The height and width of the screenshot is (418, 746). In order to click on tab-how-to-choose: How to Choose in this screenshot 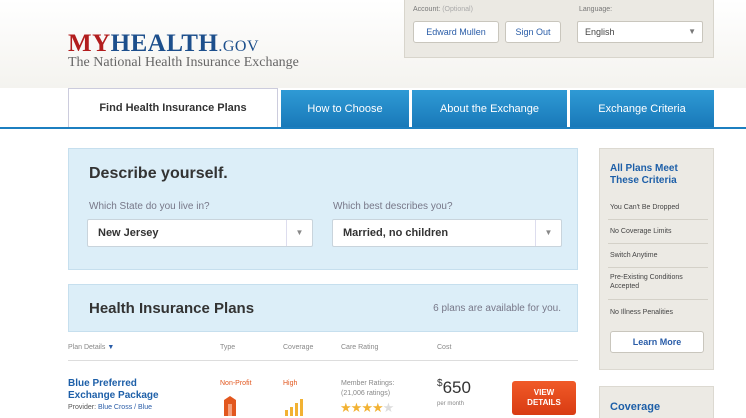, I will do `click(345, 109)`.